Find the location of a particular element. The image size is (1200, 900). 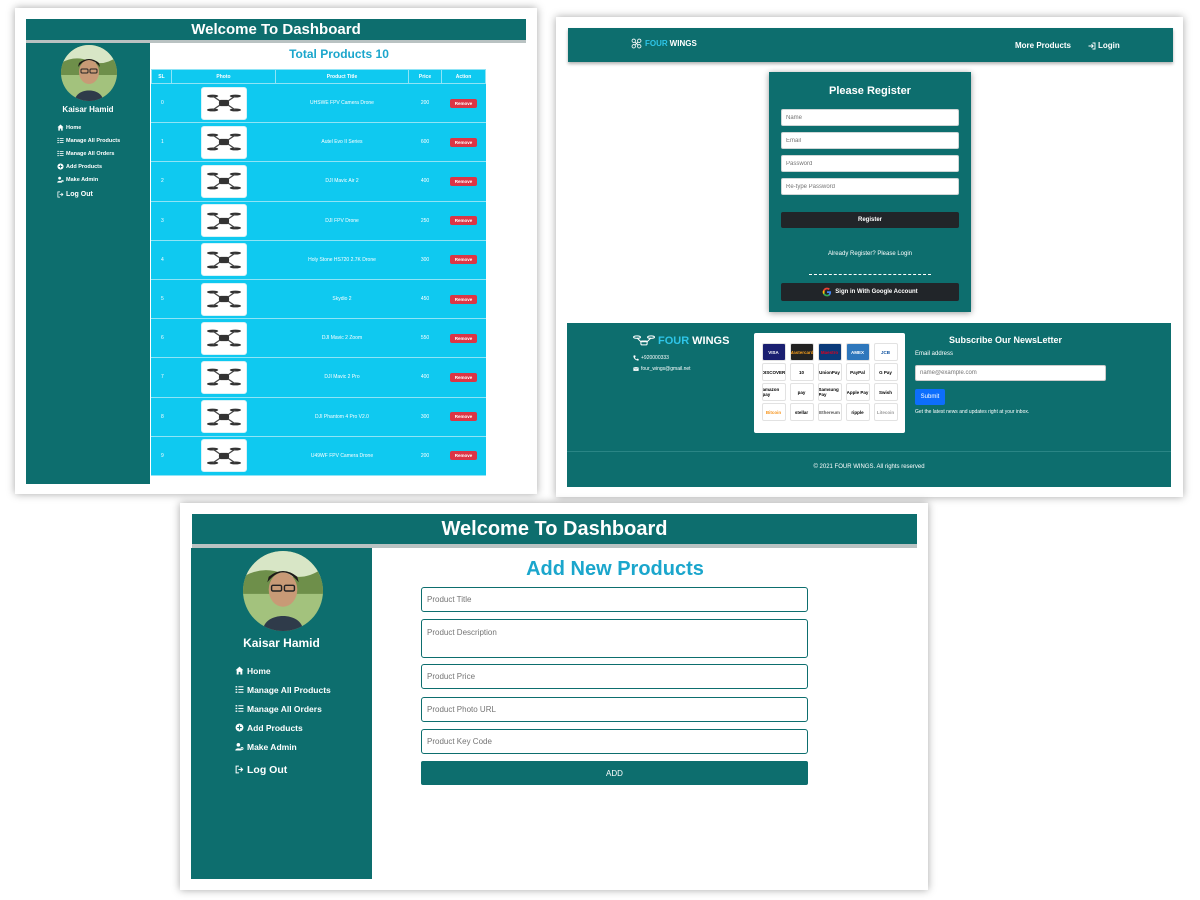

avatar is located at coordinates (283, 591).